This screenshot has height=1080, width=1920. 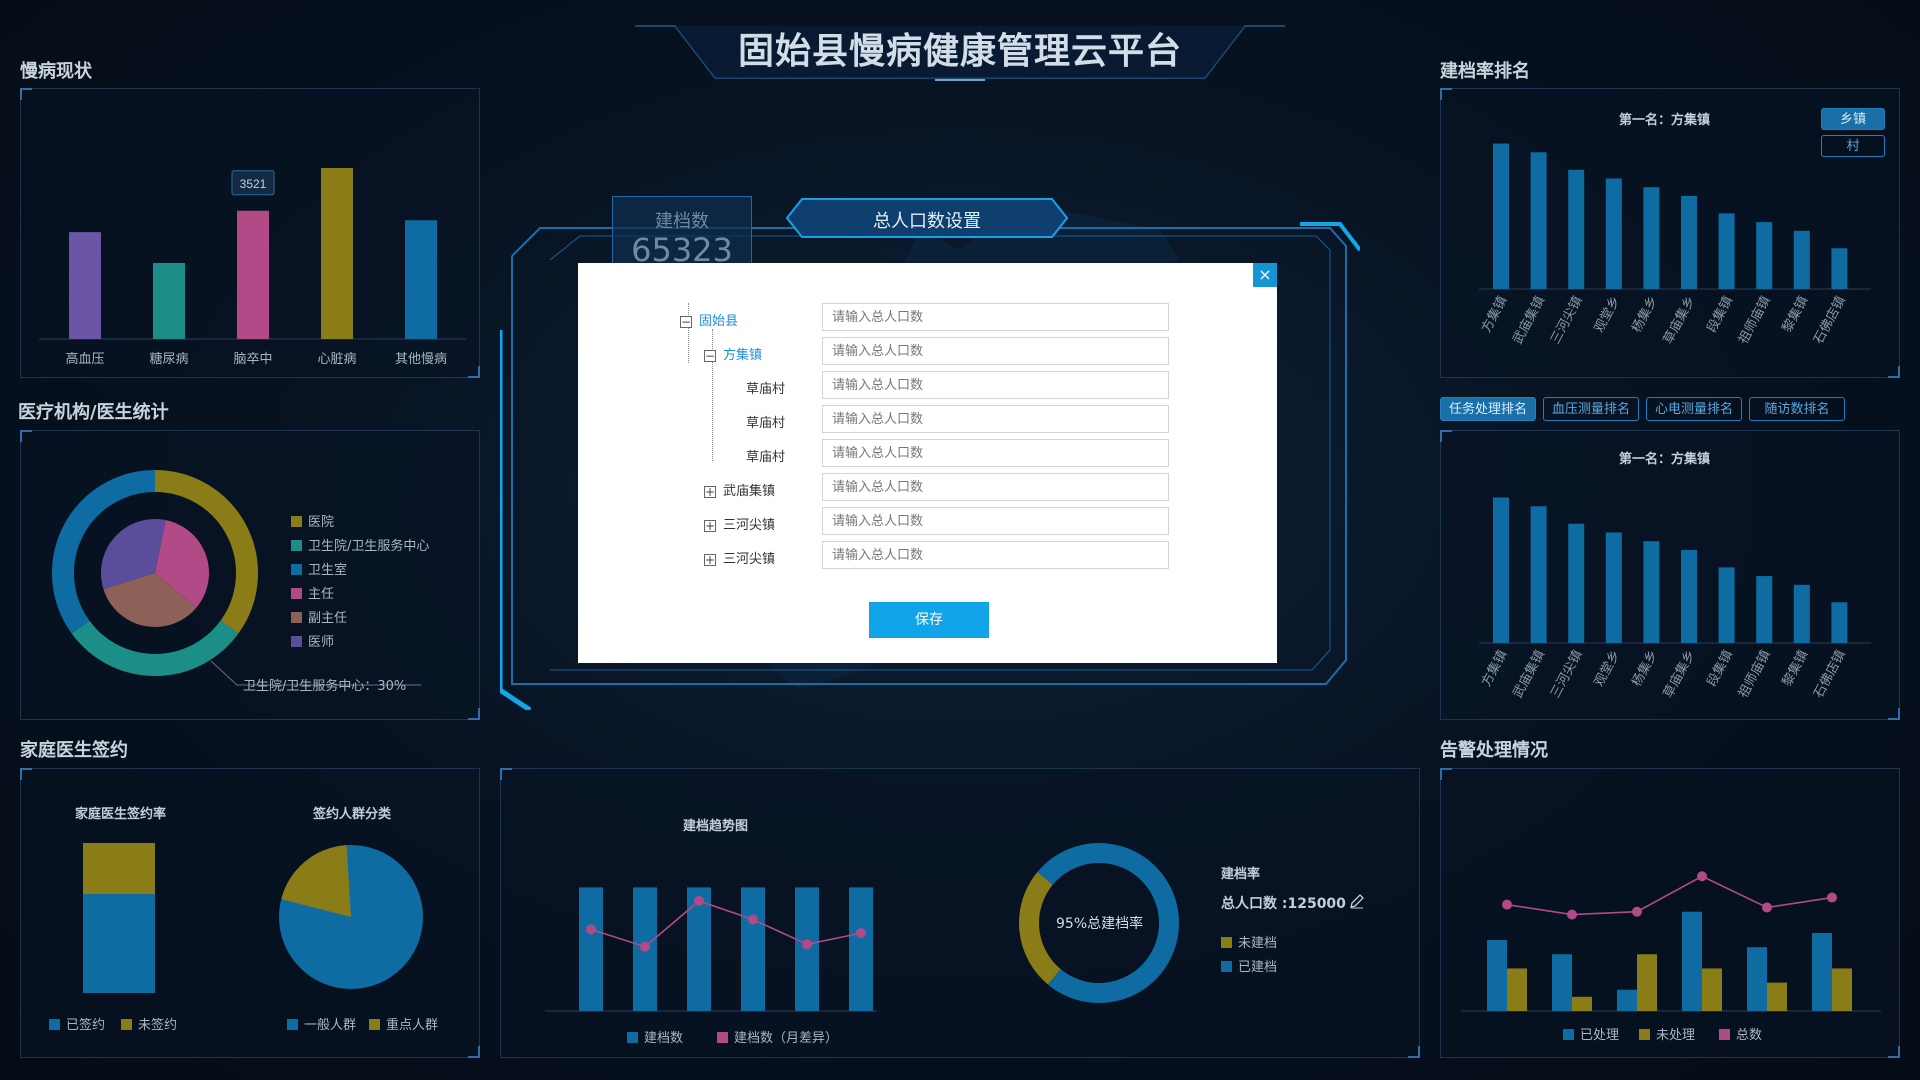 I want to click on legend-unhandled: 未处理, so click(x=1667, y=1033).